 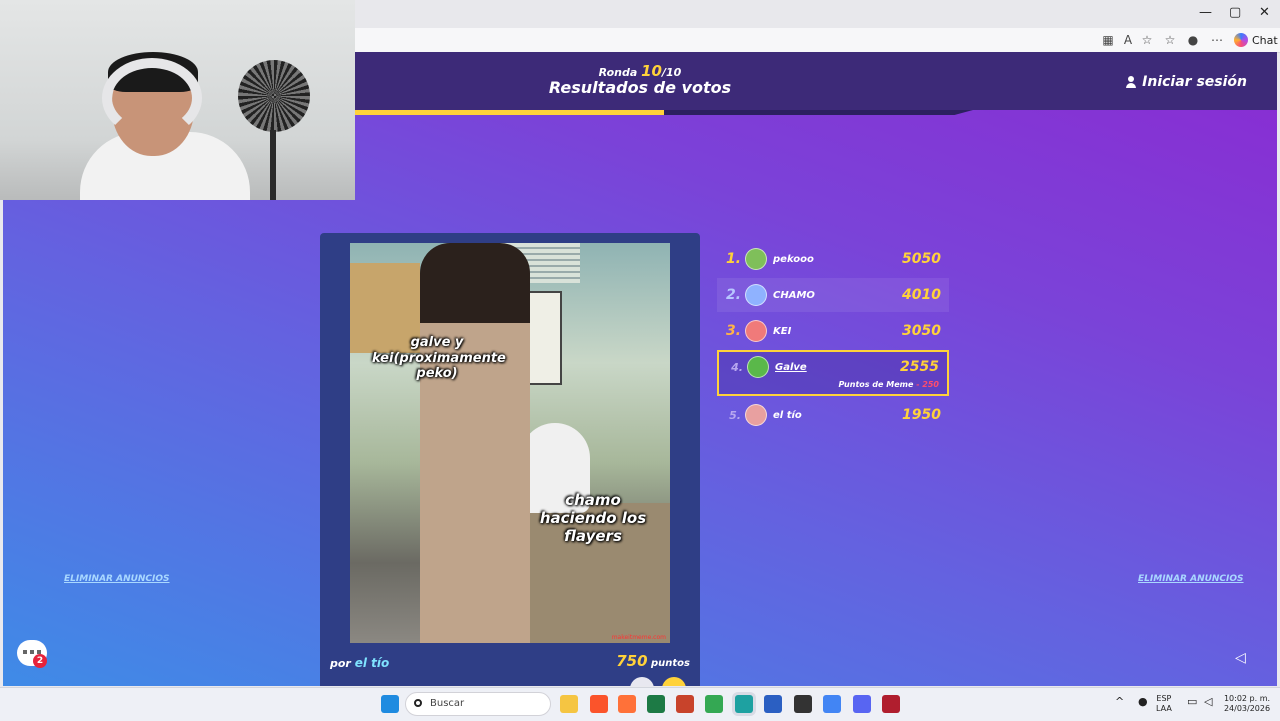 What do you see at coordinates (273, 165) in the screenshot?
I see `webcam-fan-stand` at bounding box center [273, 165].